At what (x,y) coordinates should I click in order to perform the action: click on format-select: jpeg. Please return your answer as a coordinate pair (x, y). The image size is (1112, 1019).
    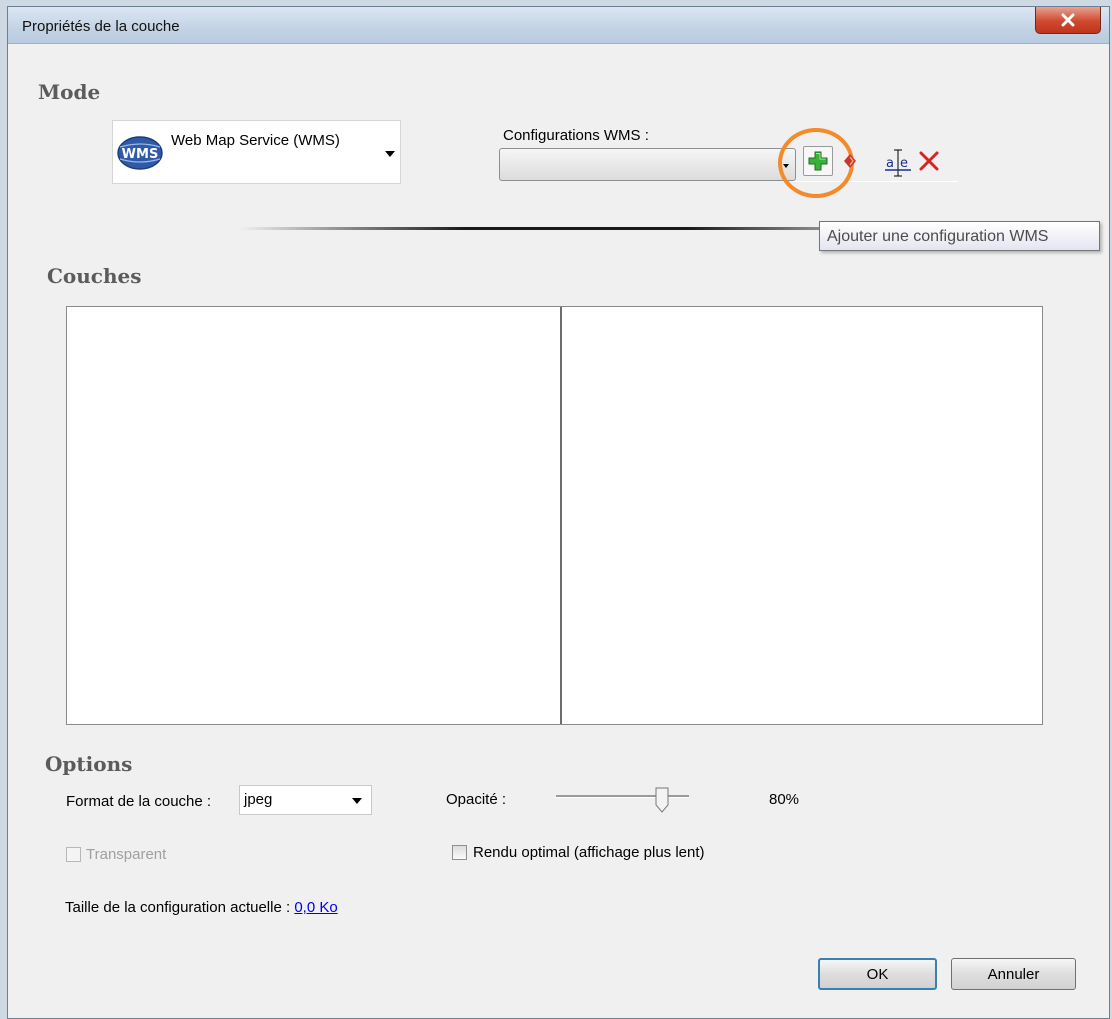
    Looking at the image, I should click on (305, 800).